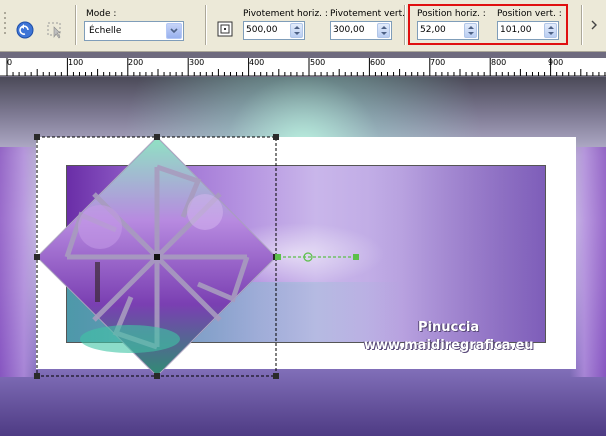 This screenshot has width=606, height=436. I want to click on ruler-label: 200, so click(136, 62).